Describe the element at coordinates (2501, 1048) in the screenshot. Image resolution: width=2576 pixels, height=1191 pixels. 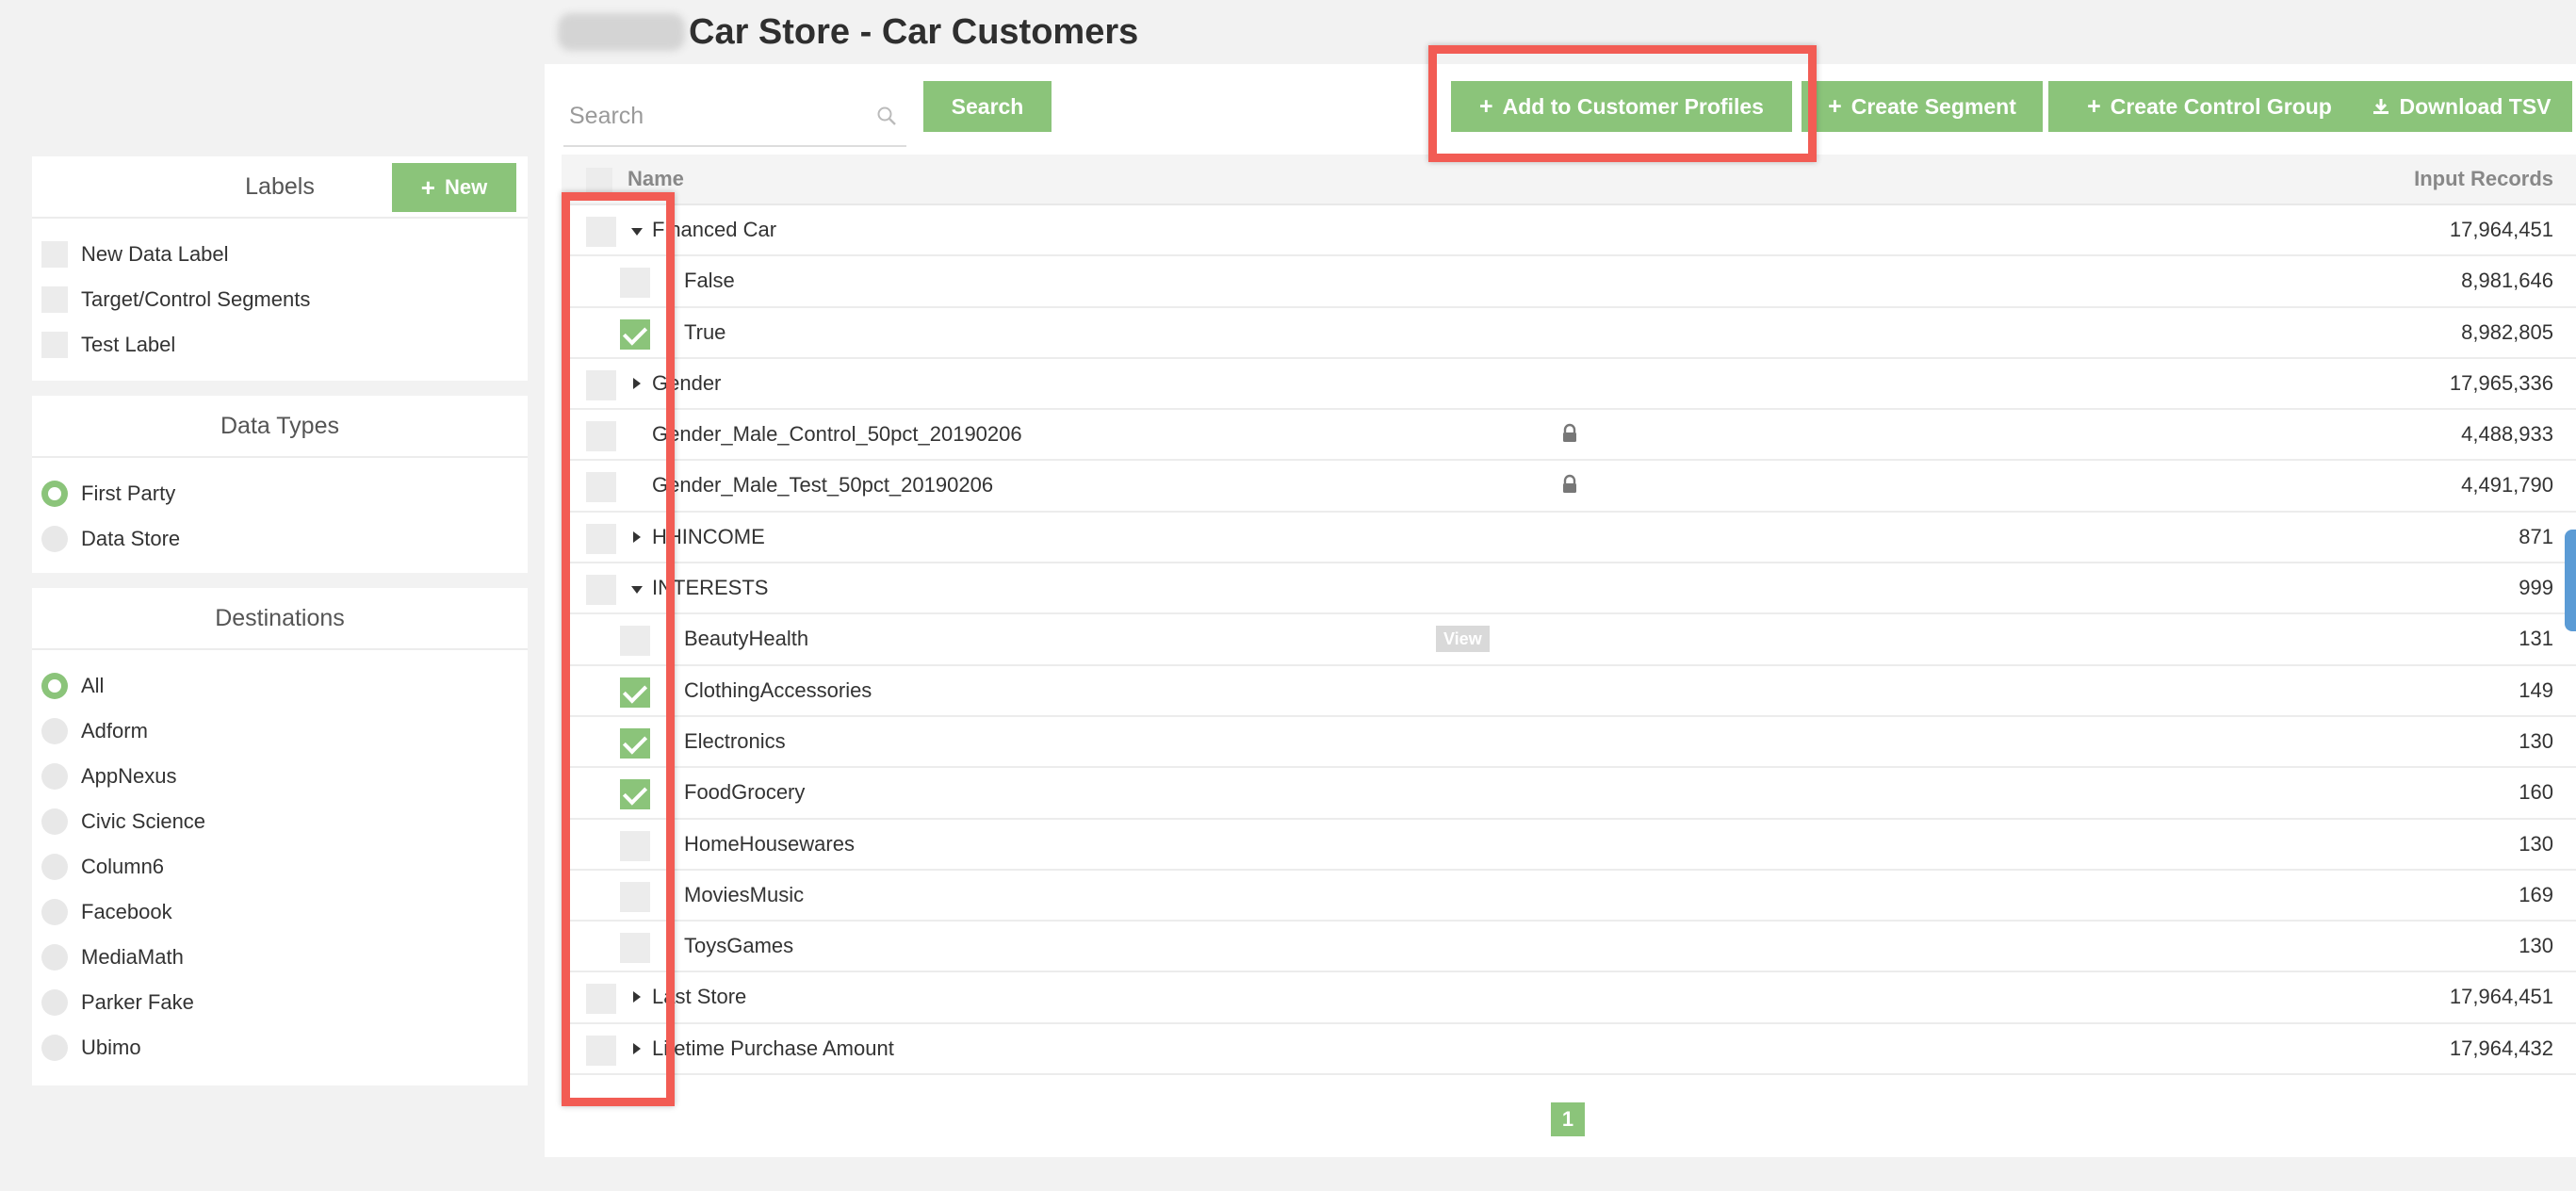
I see `row-input-records: 17,964,432` at that location.